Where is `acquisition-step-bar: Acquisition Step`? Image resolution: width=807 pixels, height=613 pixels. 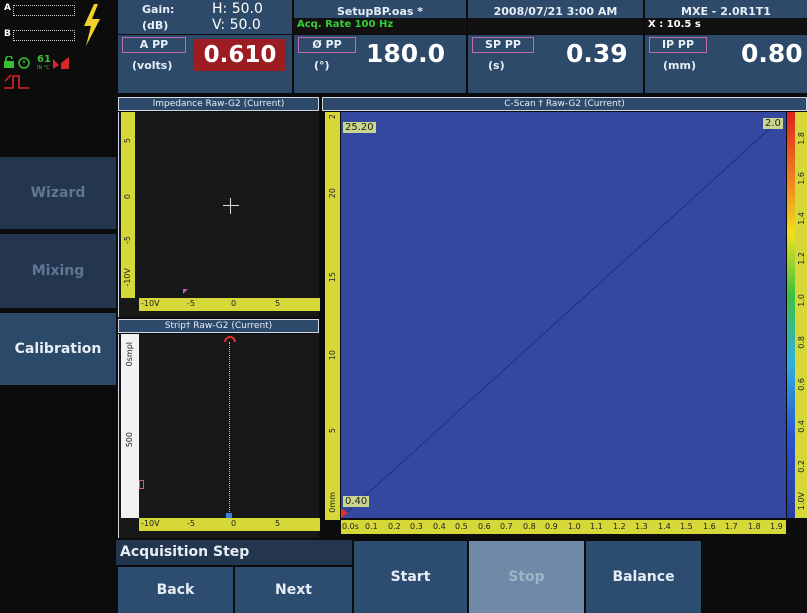
acquisition-step-bar: Acquisition Step is located at coordinates (234, 552).